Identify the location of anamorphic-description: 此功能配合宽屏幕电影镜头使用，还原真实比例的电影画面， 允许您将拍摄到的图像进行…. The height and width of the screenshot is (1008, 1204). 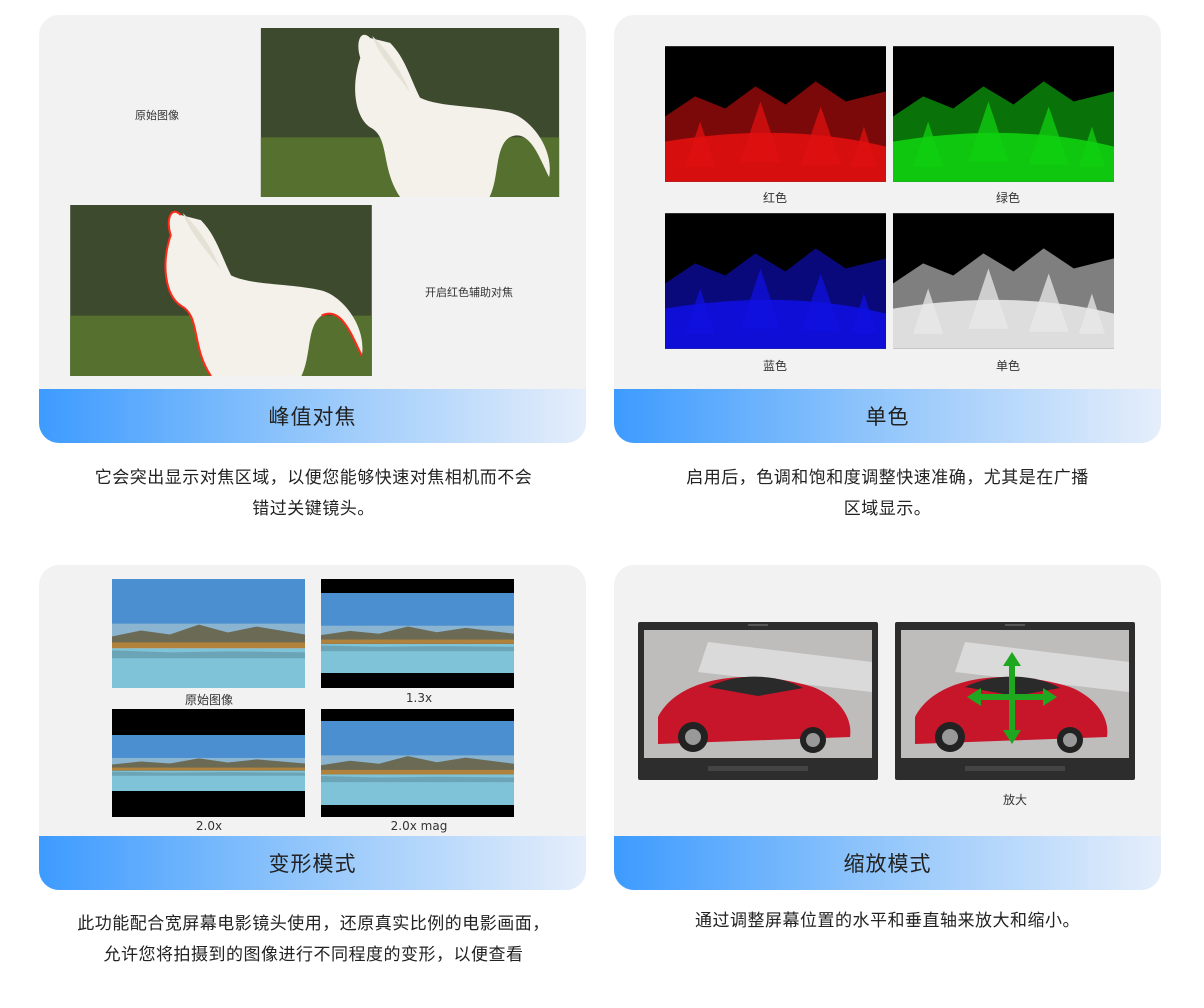
(313, 939).